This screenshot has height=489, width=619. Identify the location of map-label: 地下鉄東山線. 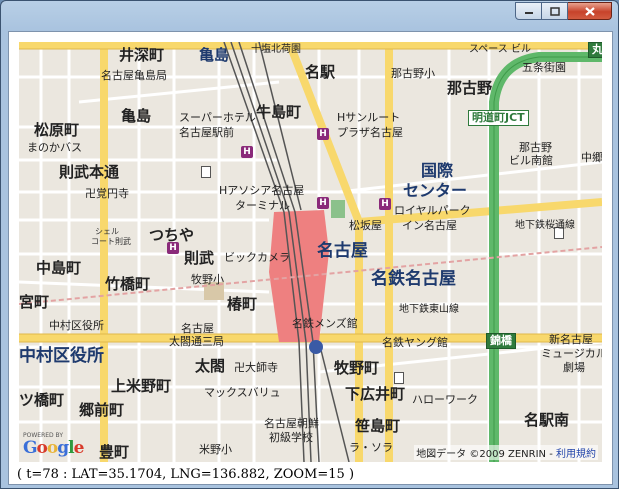
(429, 309).